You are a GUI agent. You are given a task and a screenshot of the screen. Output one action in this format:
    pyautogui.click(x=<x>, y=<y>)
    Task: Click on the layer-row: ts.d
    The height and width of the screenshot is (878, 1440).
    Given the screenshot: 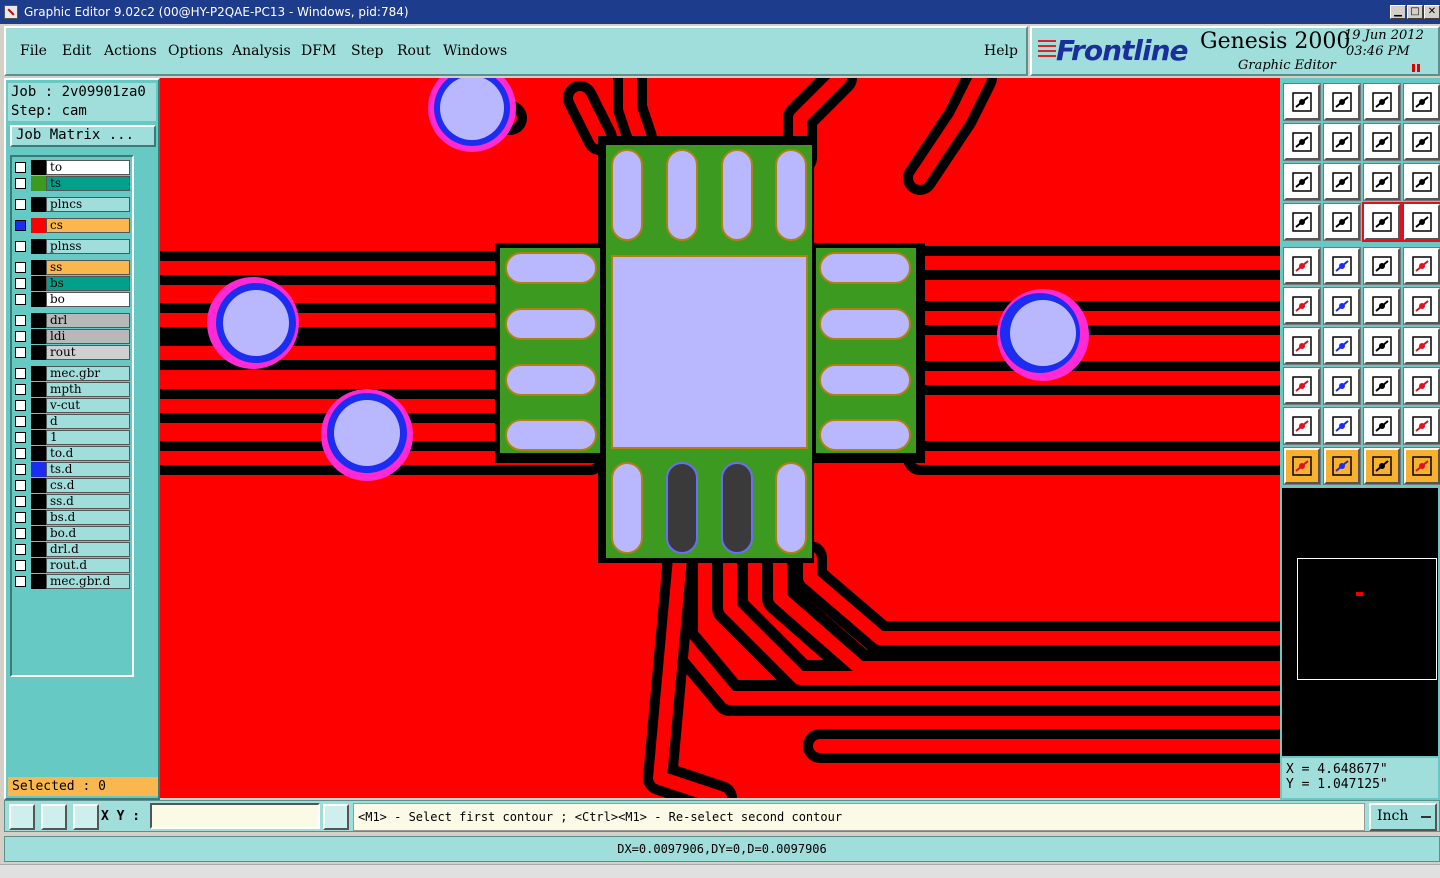 What is the action you would take?
    pyautogui.click(x=72, y=469)
    